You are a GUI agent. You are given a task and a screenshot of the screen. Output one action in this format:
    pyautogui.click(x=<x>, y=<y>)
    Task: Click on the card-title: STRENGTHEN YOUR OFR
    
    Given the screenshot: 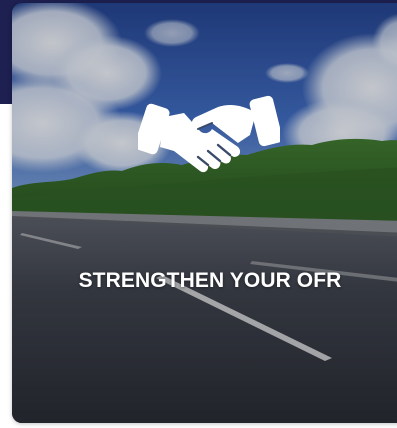 What is the action you would take?
    pyautogui.click(x=210, y=280)
    